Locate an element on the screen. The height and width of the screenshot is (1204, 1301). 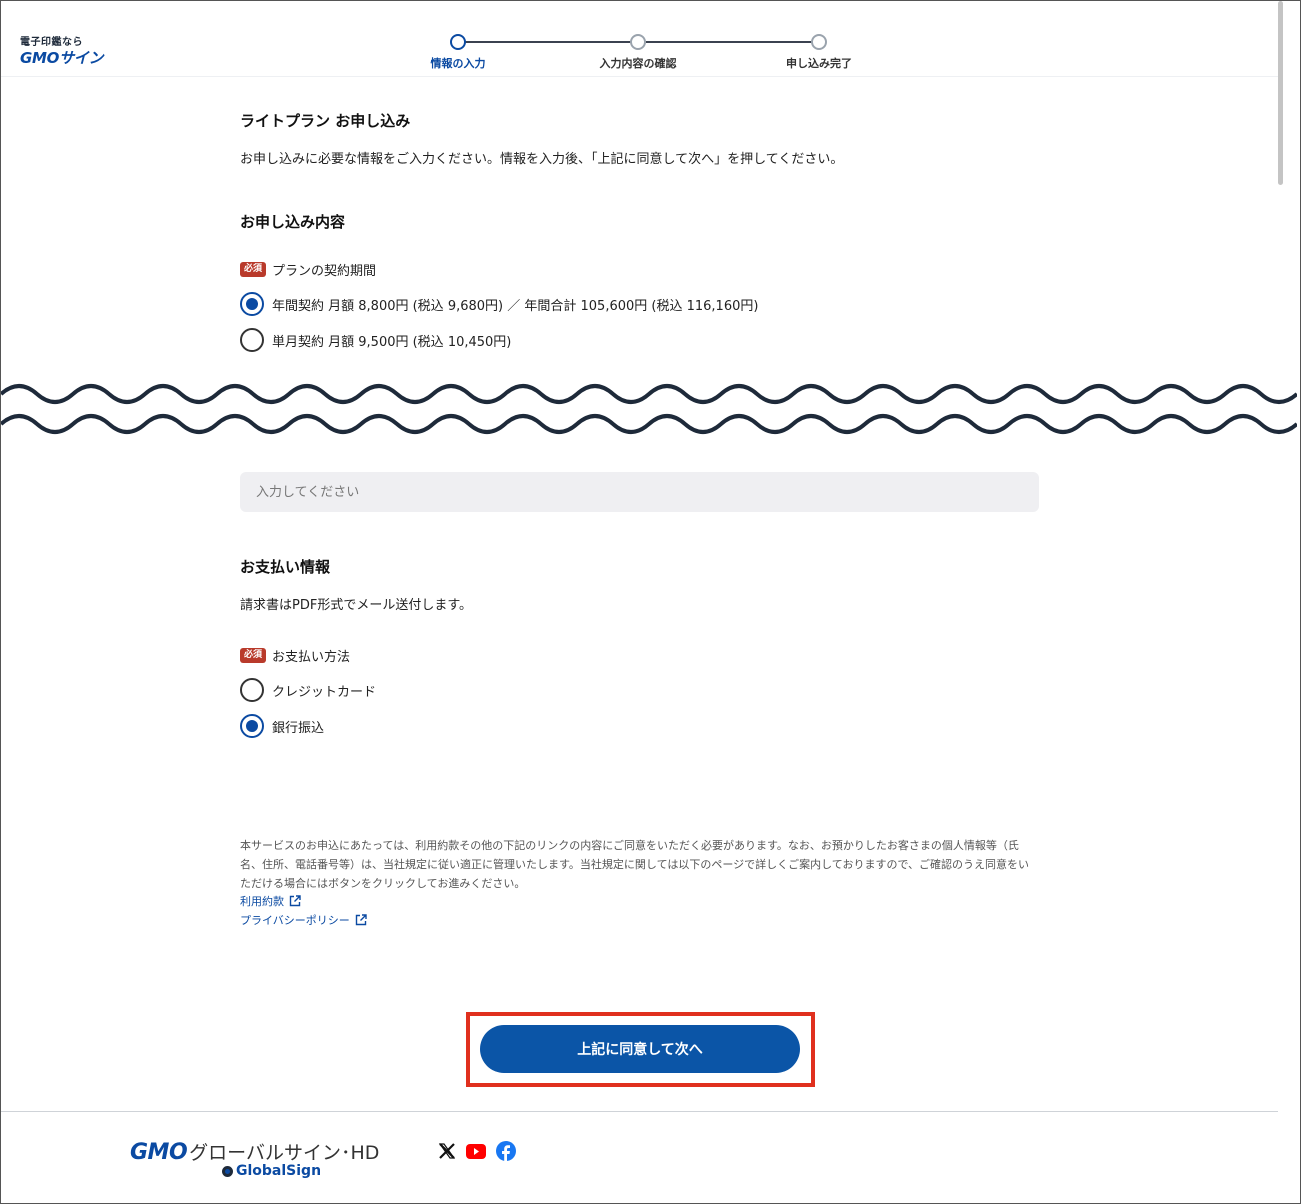
logo-wordmark: GMOサイン is located at coordinates (62, 58).